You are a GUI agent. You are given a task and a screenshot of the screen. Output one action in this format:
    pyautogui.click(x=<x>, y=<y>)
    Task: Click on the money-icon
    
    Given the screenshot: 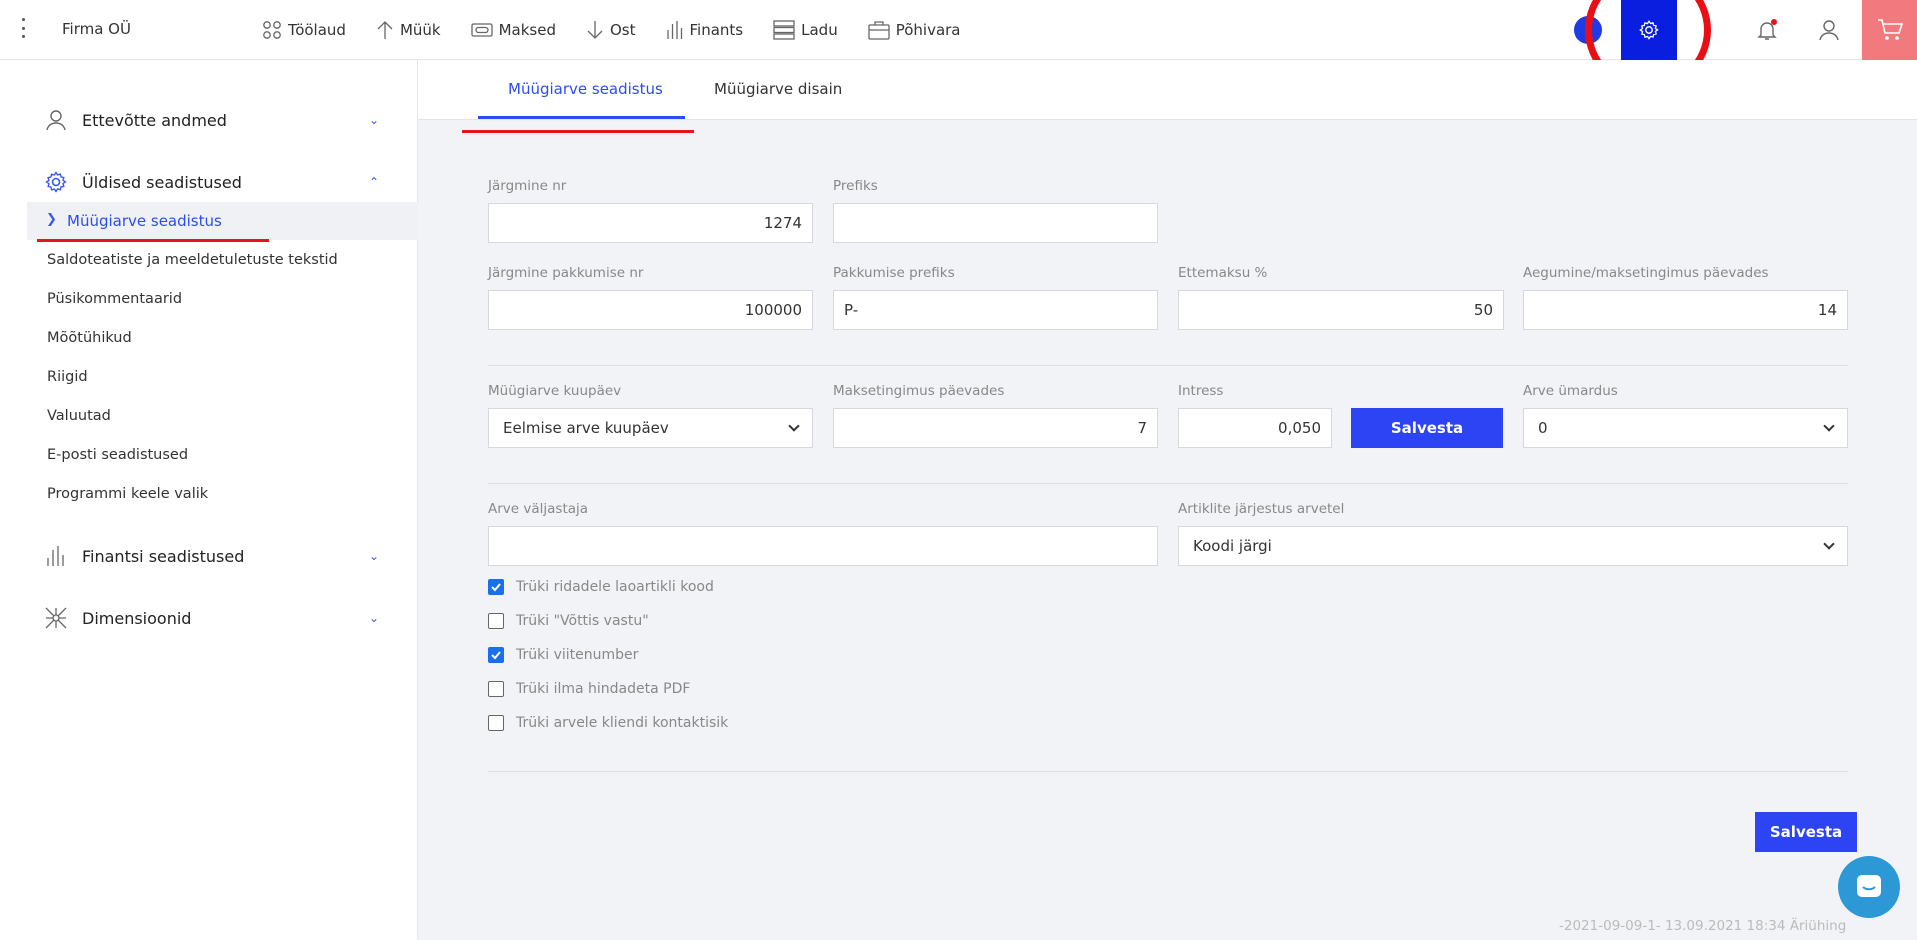 What is the action you would take?
    pyautogui.click(x=481, y=30)
    